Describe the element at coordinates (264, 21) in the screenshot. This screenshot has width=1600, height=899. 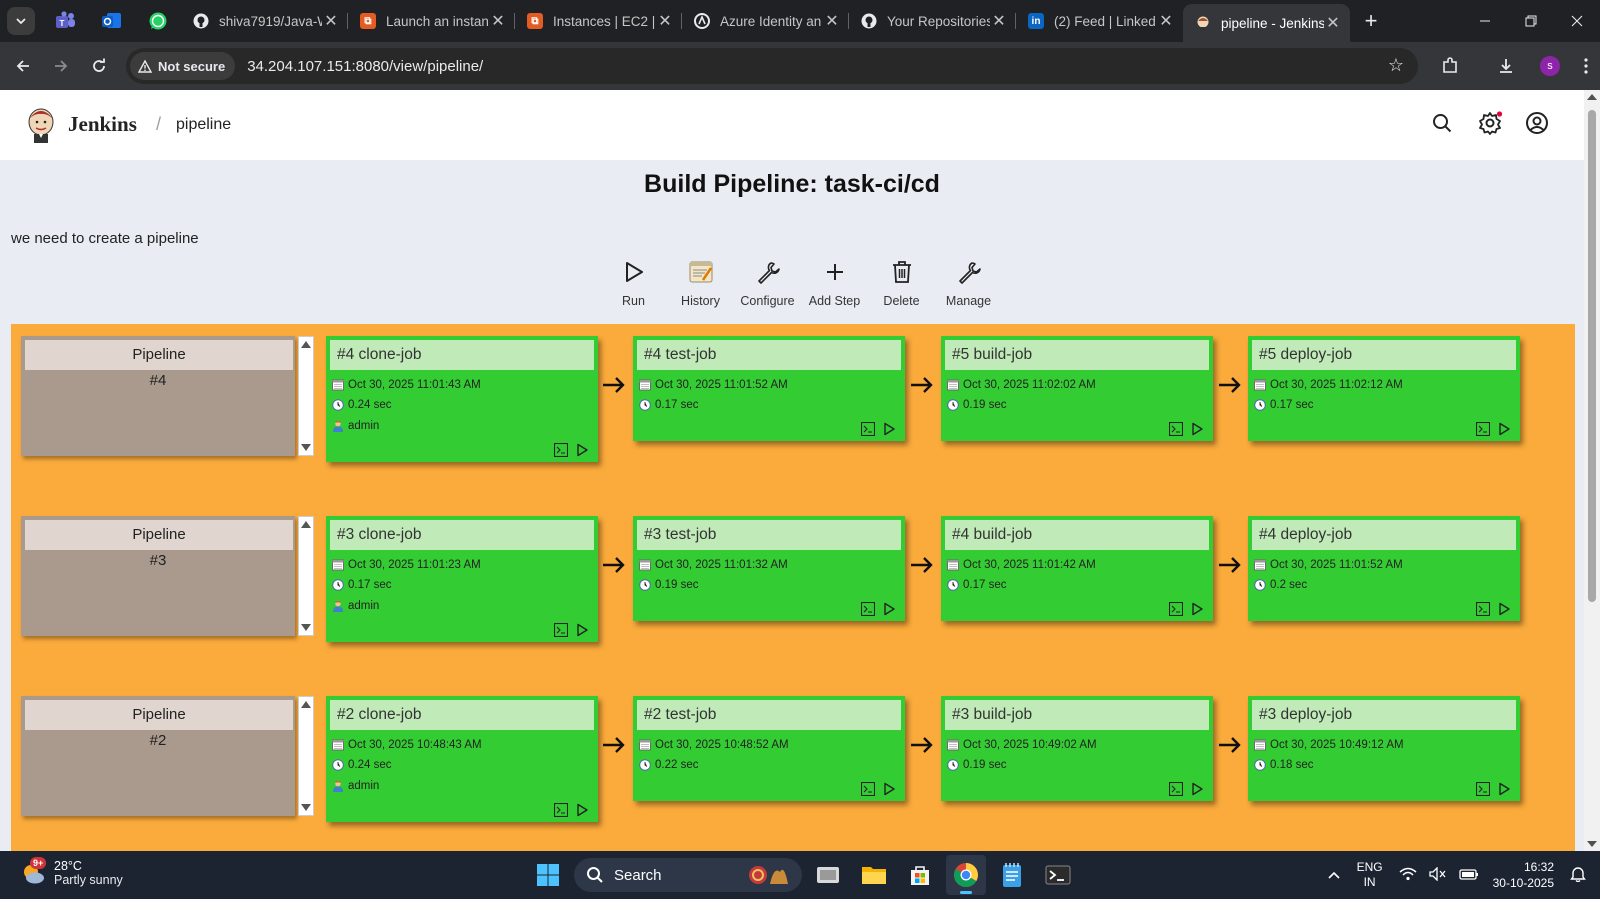
I see `tab-github-java: shiva7919/Java-W ✕` at that location.